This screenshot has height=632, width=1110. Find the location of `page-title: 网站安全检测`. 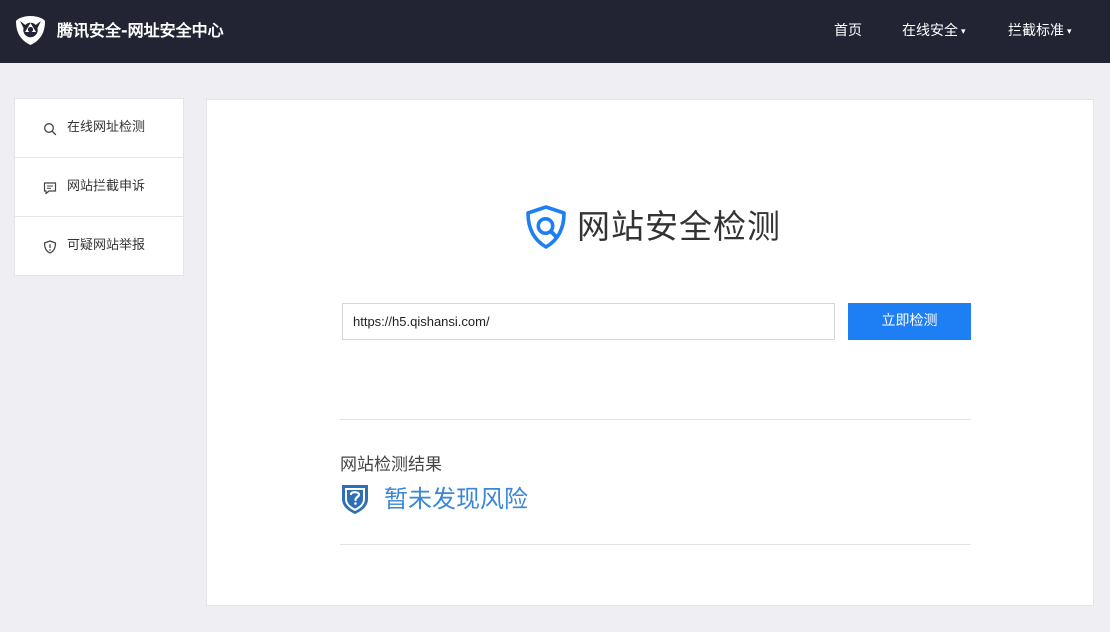

page-title: 网站安全检测 is located at coordinates (679, 226).